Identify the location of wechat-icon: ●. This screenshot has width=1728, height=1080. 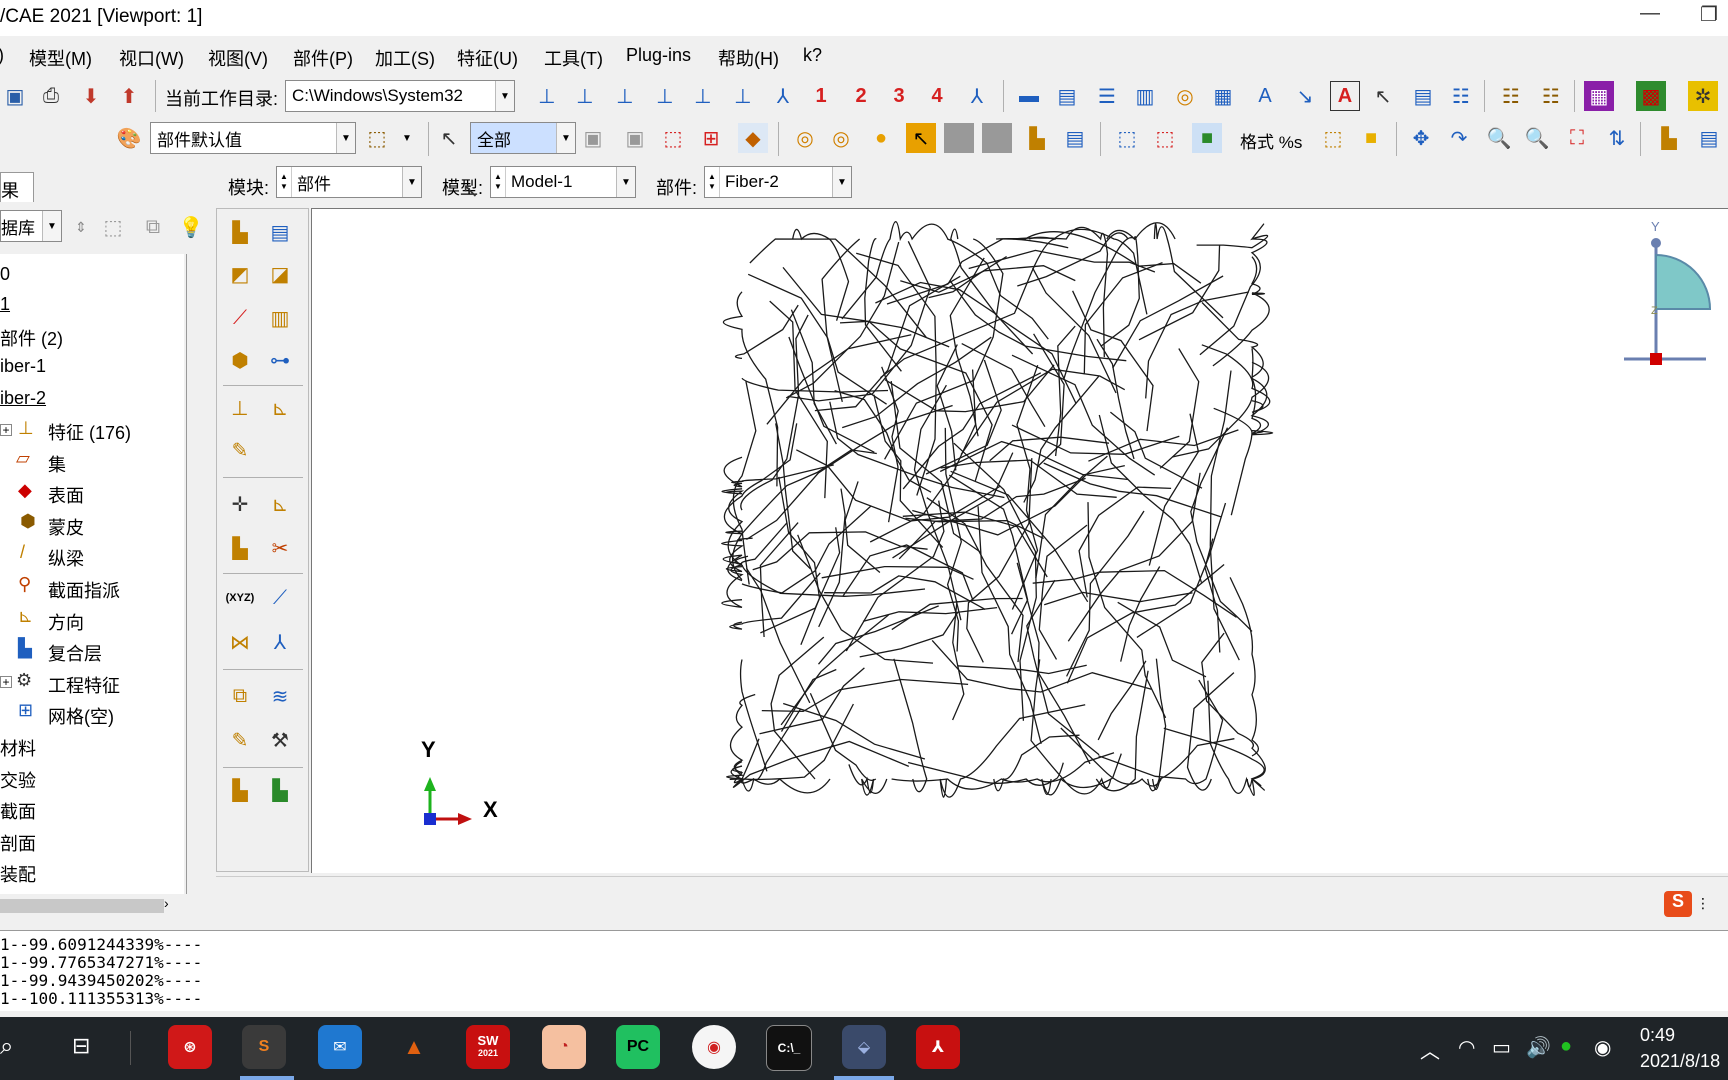
(1566, 1046).